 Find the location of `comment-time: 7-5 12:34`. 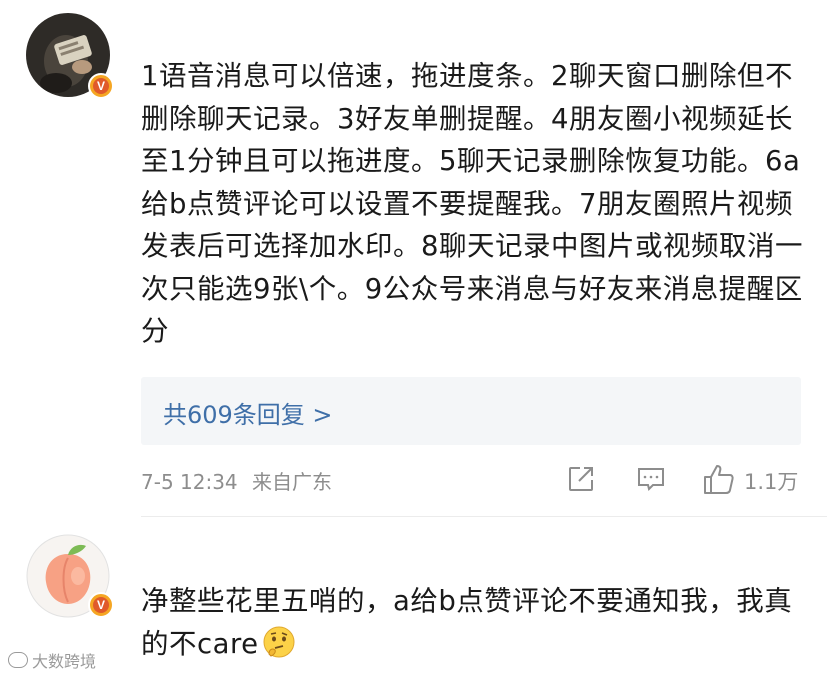

comment-time: 7-5 12:34 is located at coordinates (189, 482).